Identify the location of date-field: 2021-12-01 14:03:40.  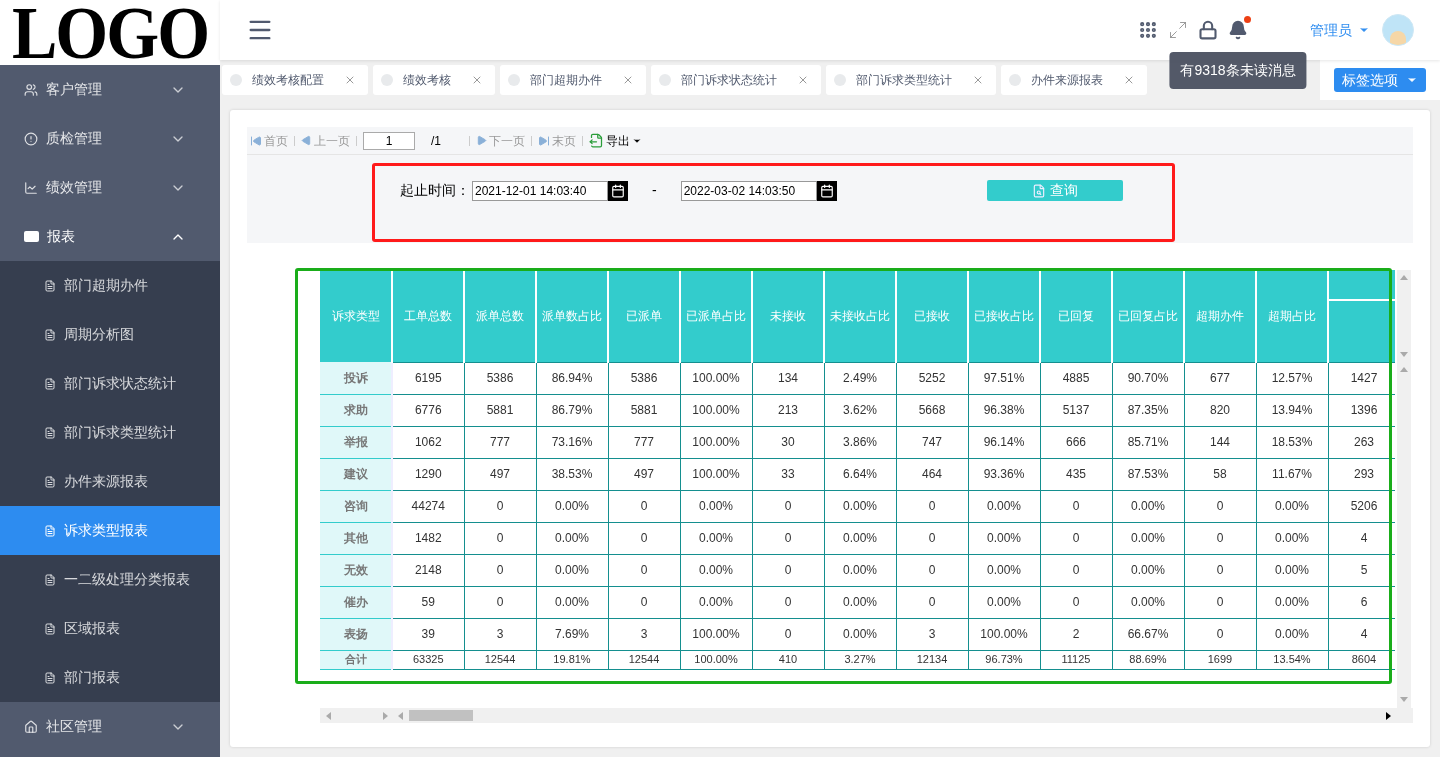
(540, 190).